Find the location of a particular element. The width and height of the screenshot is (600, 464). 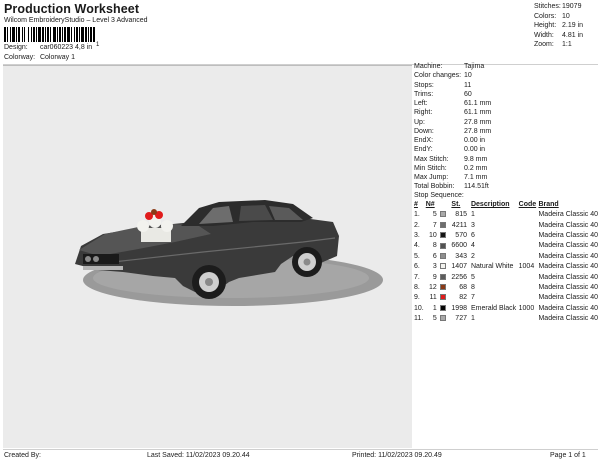

param-row: Stops: 11 is located at coordinates (505, 85).